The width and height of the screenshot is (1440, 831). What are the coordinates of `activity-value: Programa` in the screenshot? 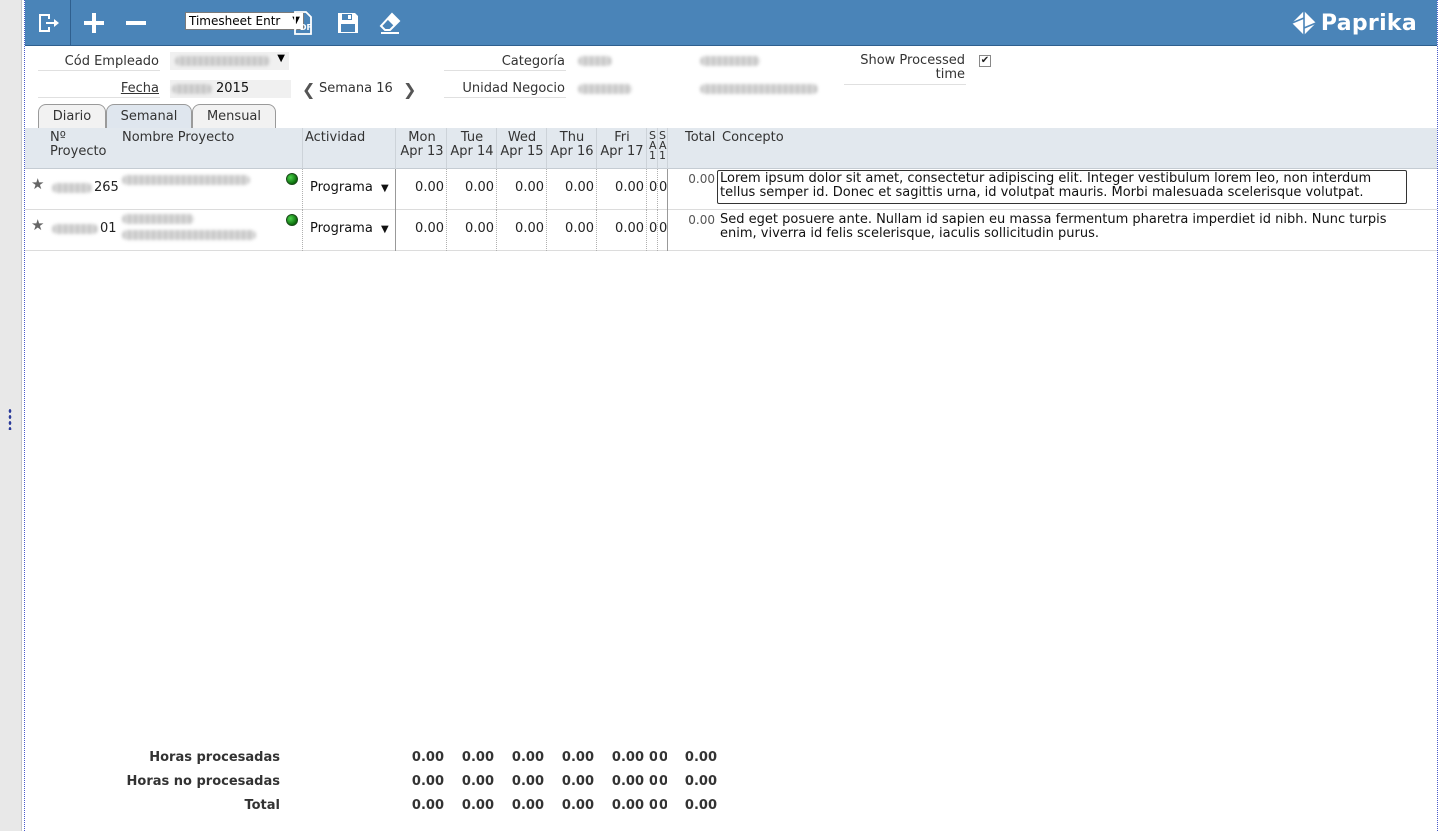 It's located at (341, 228).